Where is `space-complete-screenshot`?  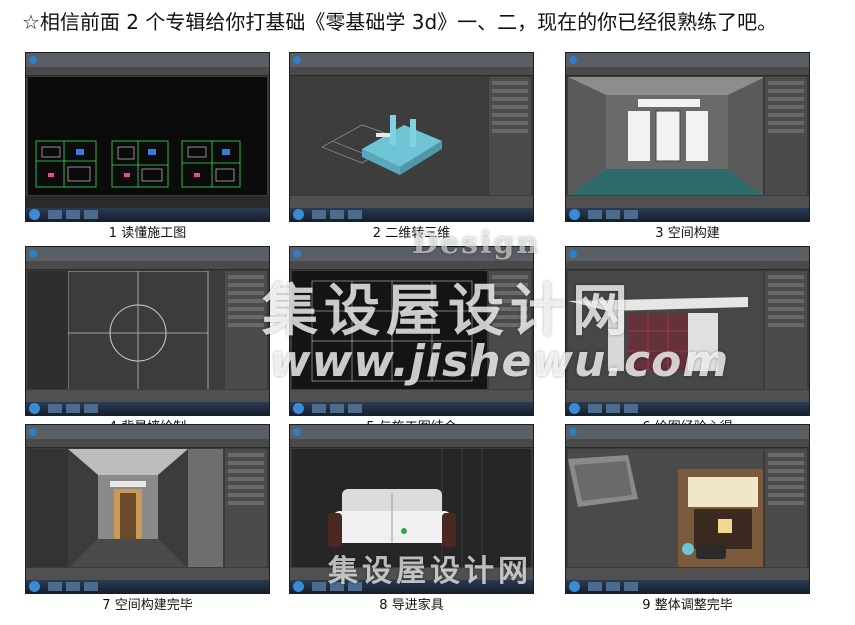
space-complete-screenshot is located at coordinates (147, 509).